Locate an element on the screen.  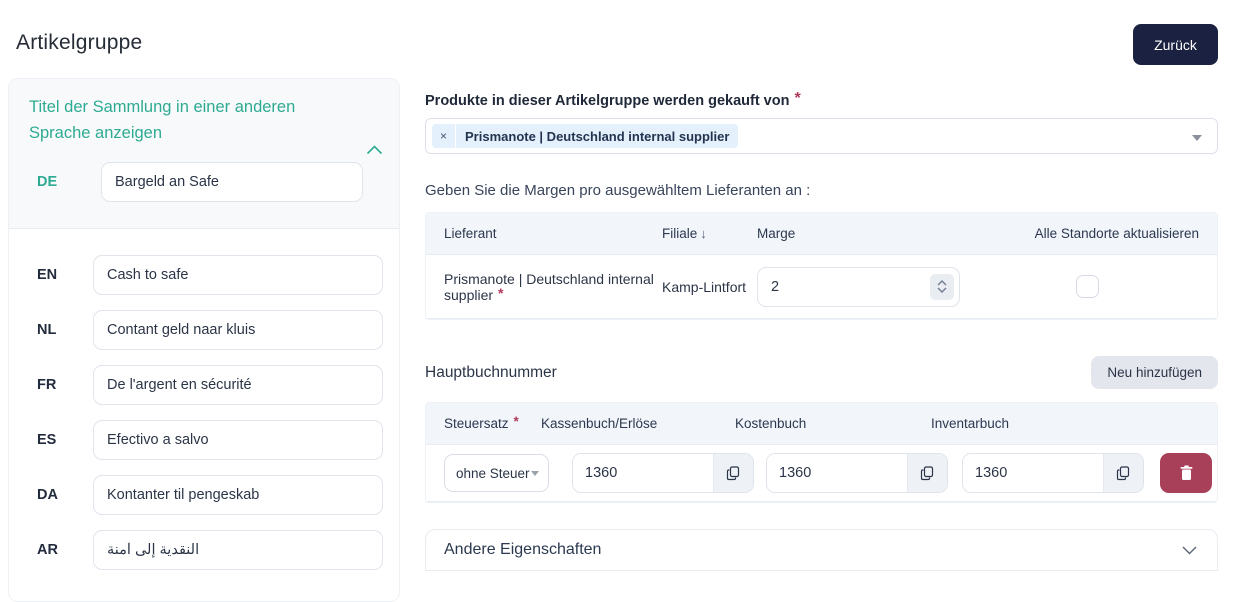
language-title-input-de is located at coordinates (232, 182).